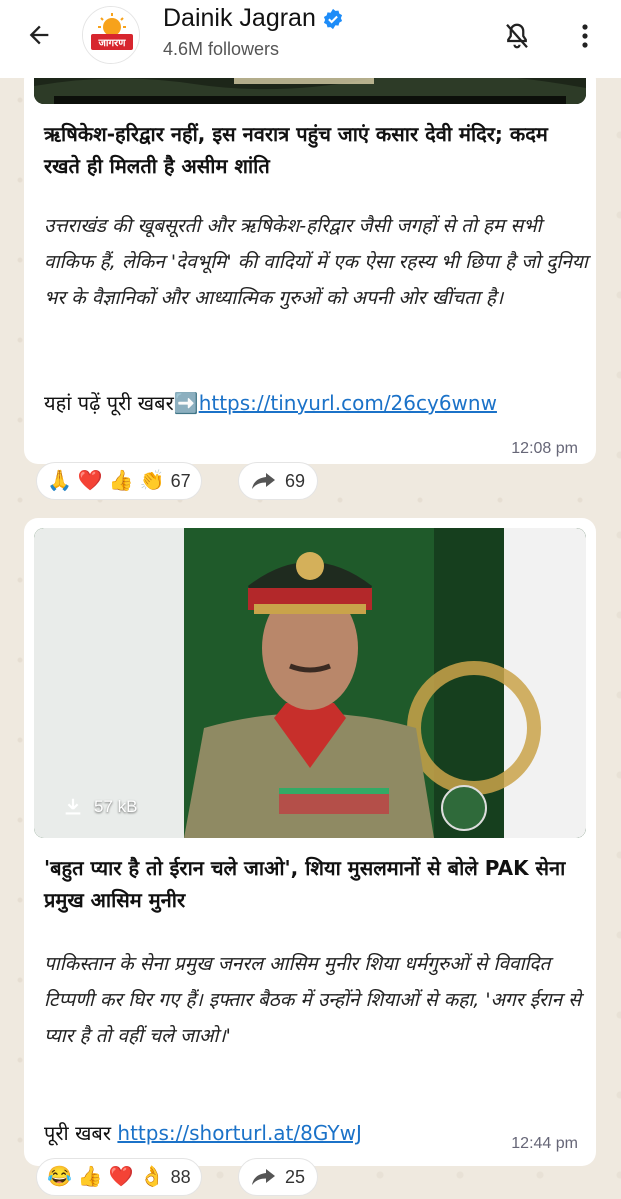  I want to click on bell-off-icon, so click(517, 36).